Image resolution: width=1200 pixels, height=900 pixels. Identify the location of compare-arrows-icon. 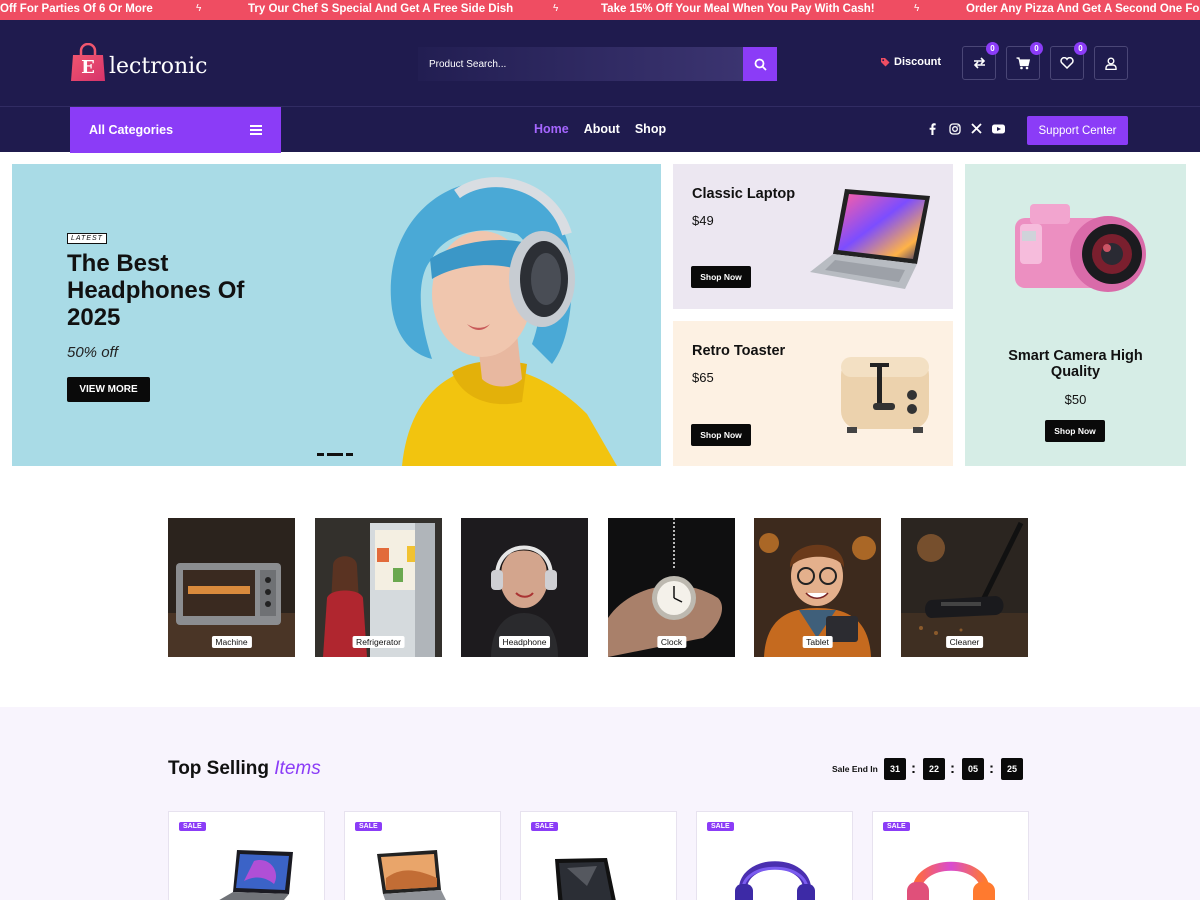
(979, 63).